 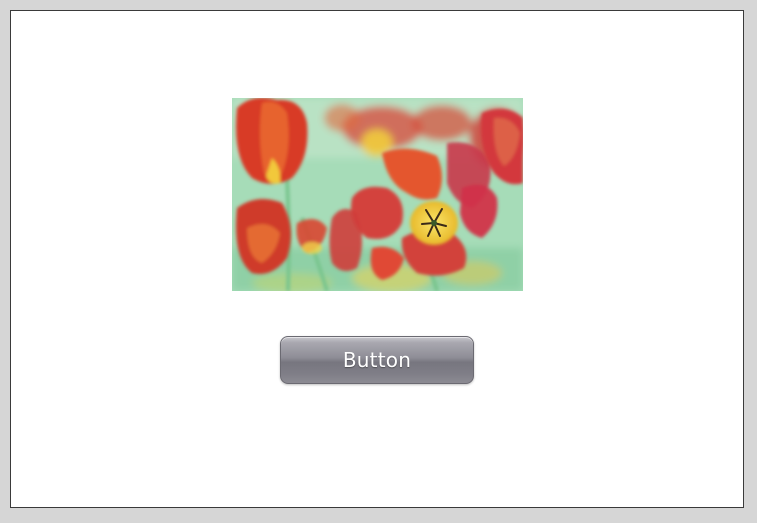 I want to click on tulips-image, so click(x=377, y=194).